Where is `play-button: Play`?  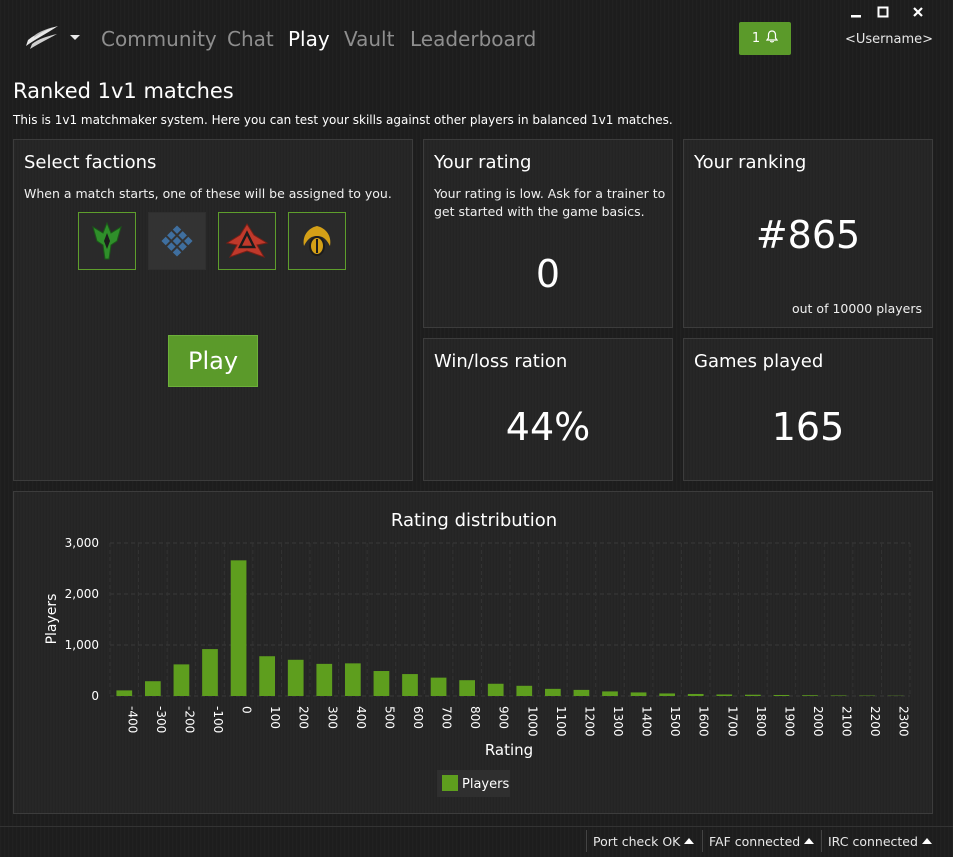 play-button: Play is located at coordinates (213, 361).